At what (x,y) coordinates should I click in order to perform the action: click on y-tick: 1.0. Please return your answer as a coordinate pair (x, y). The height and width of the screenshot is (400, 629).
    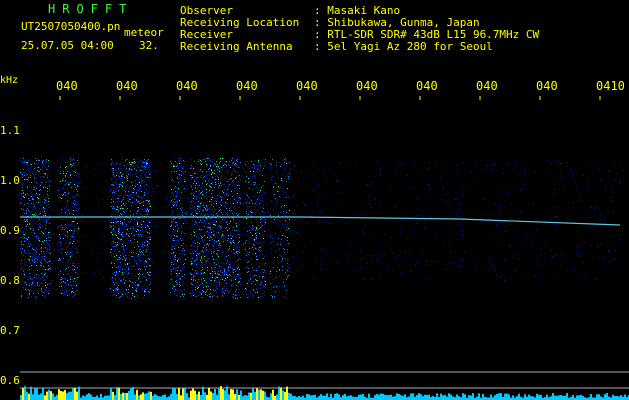
    Looking at the image, I should click on (10, 180).